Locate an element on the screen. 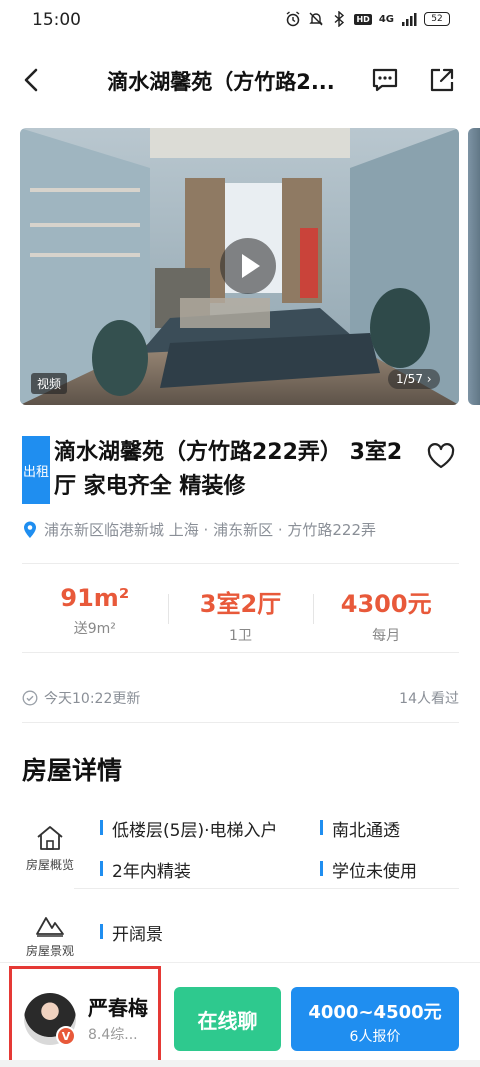  overview-category: 房屋概览 is located at coordinates (50, 848).